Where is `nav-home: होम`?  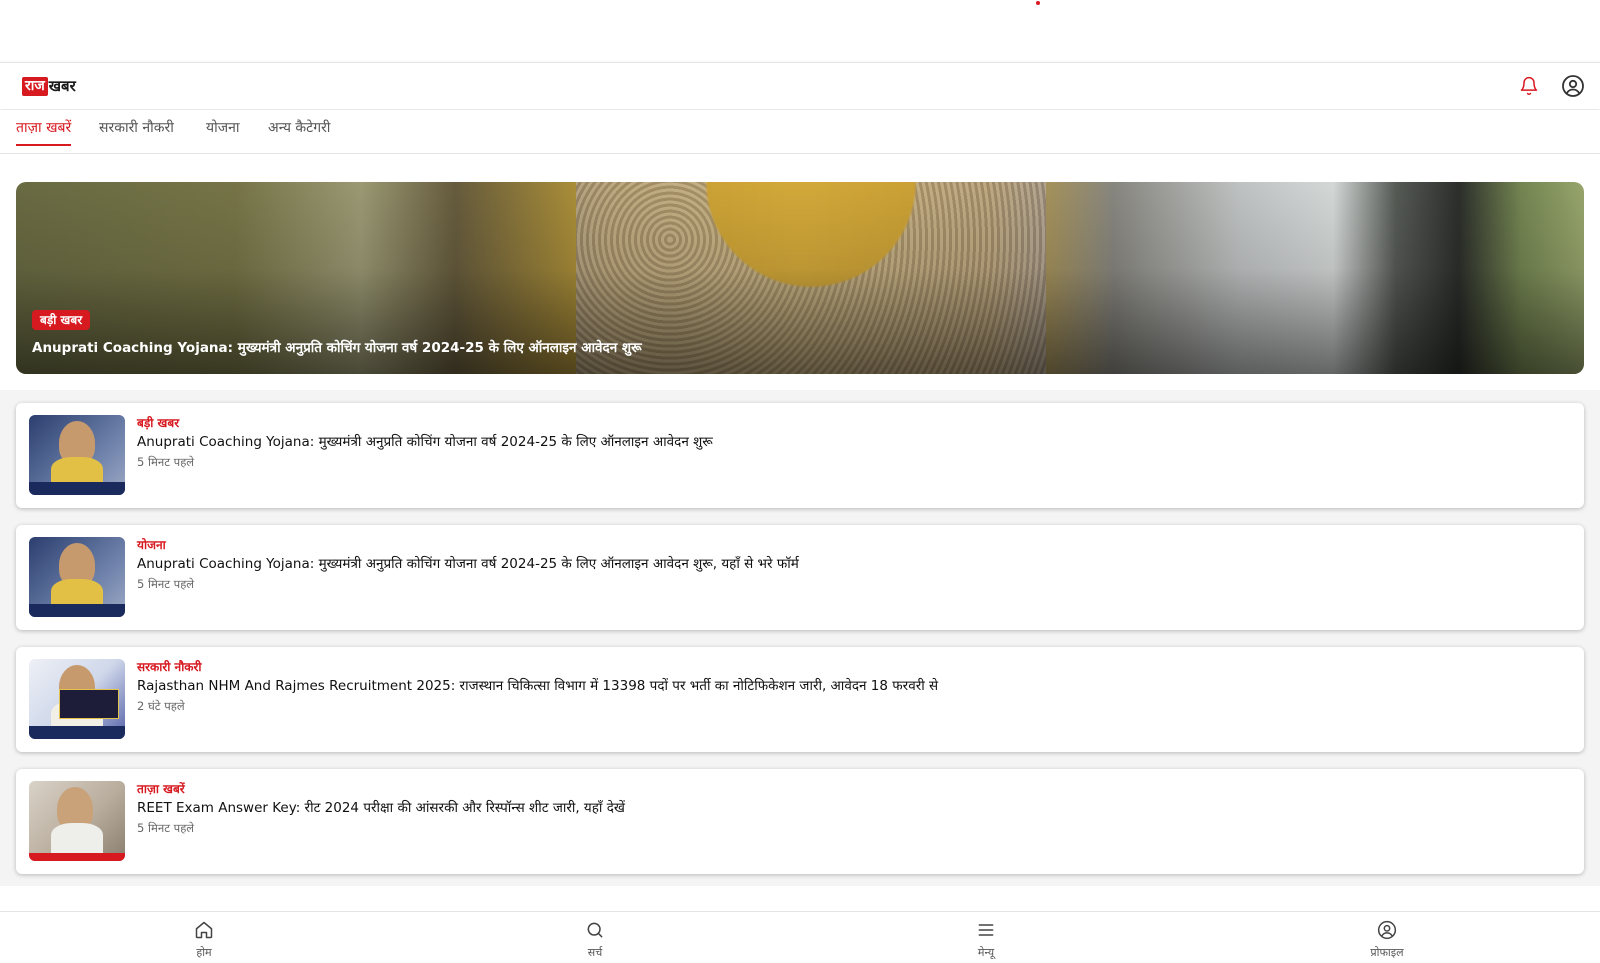 nav-home: होम is located at coordinates (204, 940).